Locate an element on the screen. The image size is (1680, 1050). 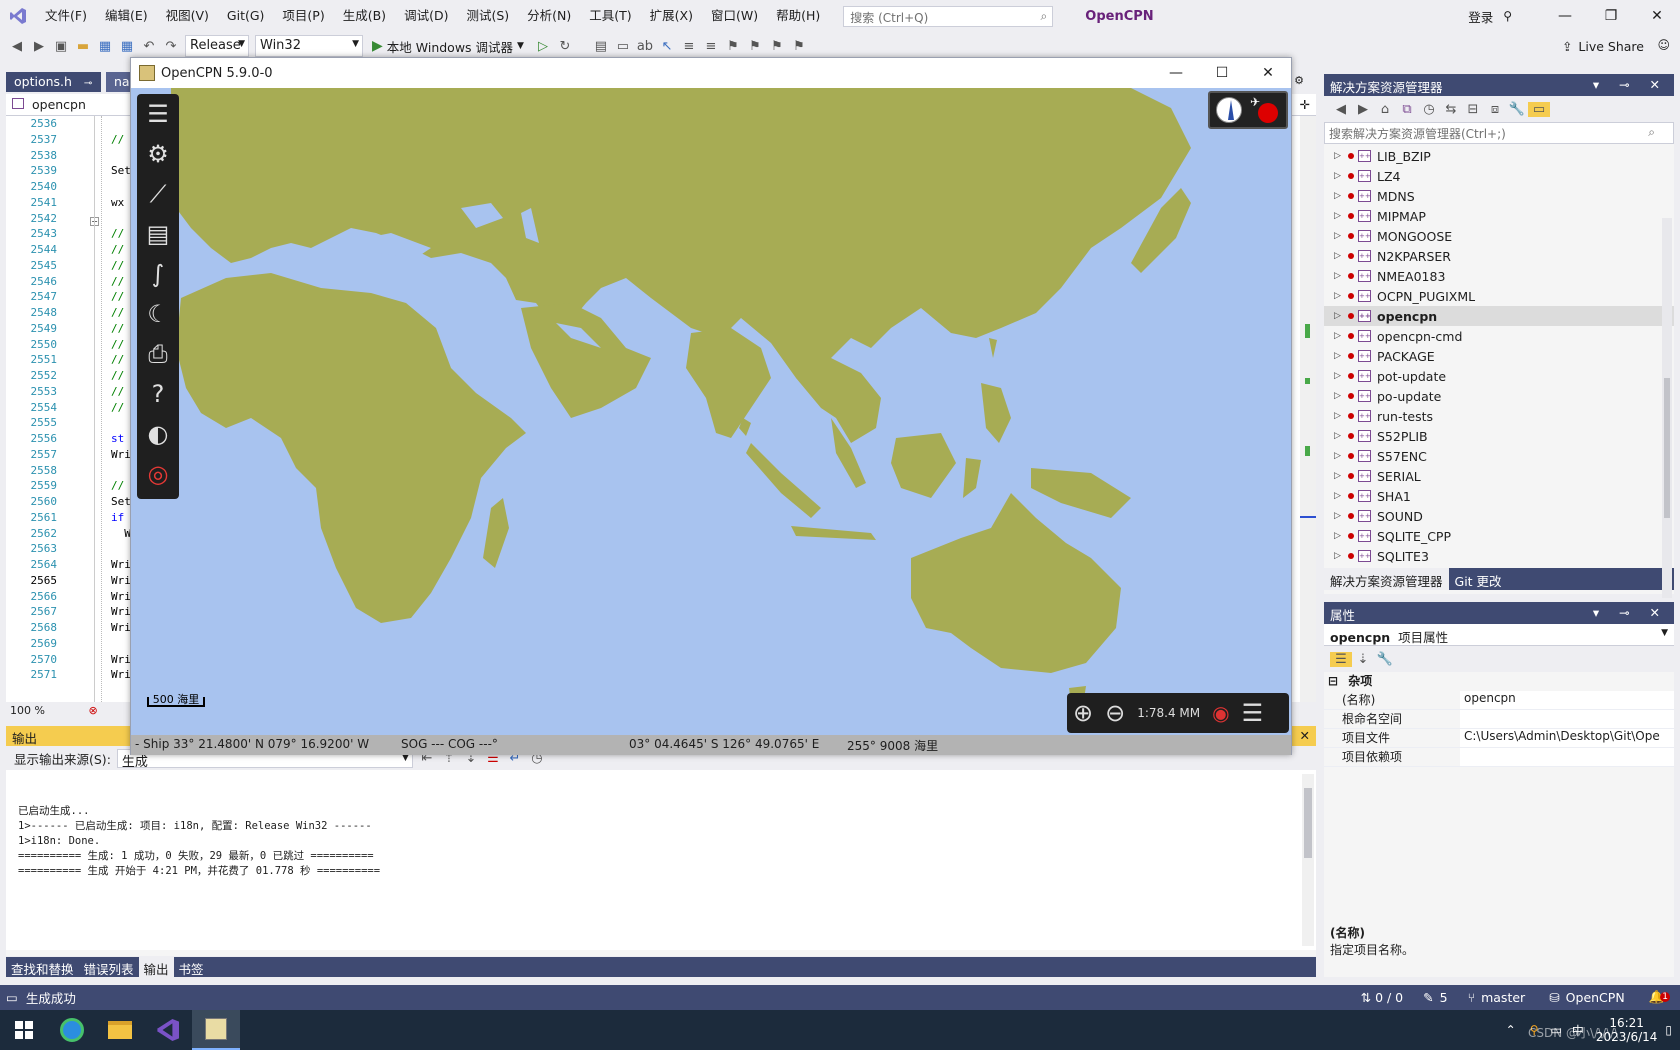
route-manager-icon: ▤ is located at coordinates (158, 234).